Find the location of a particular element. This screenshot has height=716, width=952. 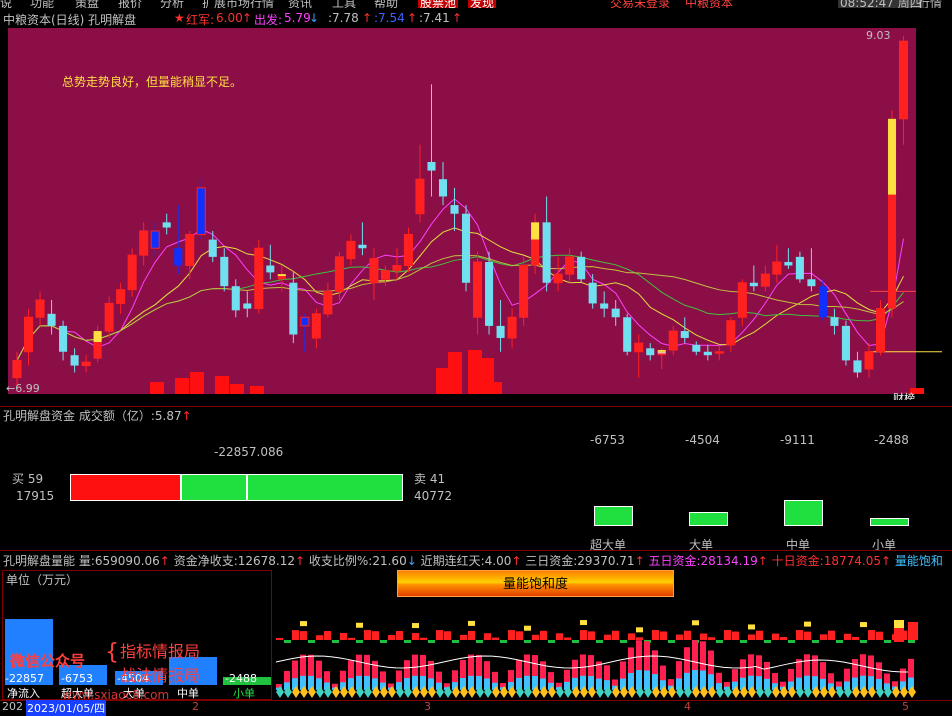

trade-status: 交易未登录 is located at coordinates (640, 4).